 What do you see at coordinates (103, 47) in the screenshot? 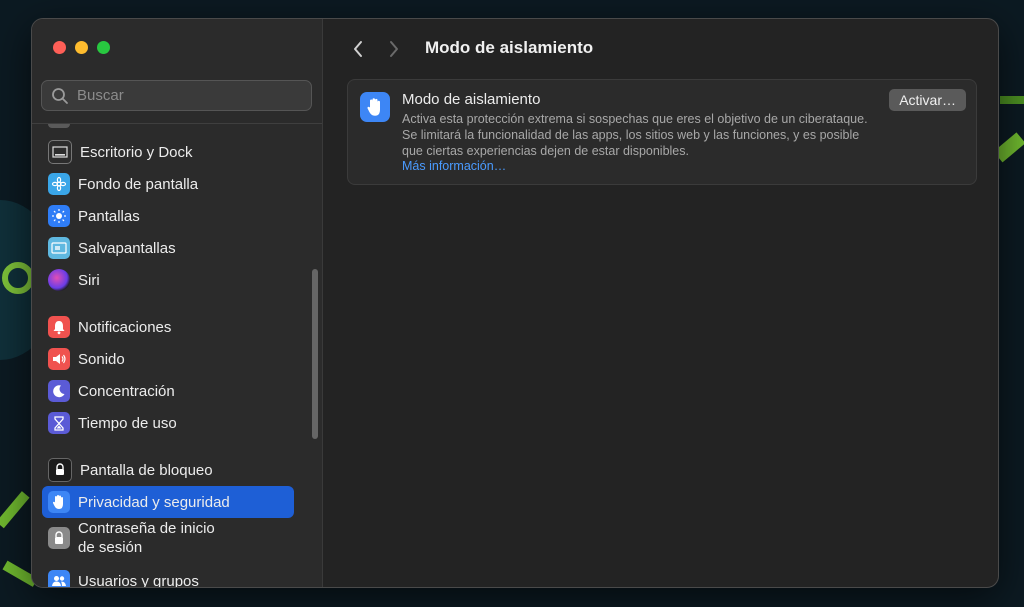
I see `zoom-button` at bounding box center [103, 47].